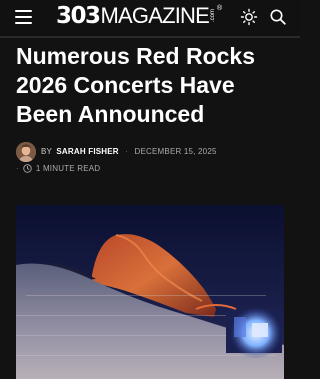  What do you see at coordinates (46, 151) in the screenshot?
I see `by-label: BY` at bounding box center [46, 151].